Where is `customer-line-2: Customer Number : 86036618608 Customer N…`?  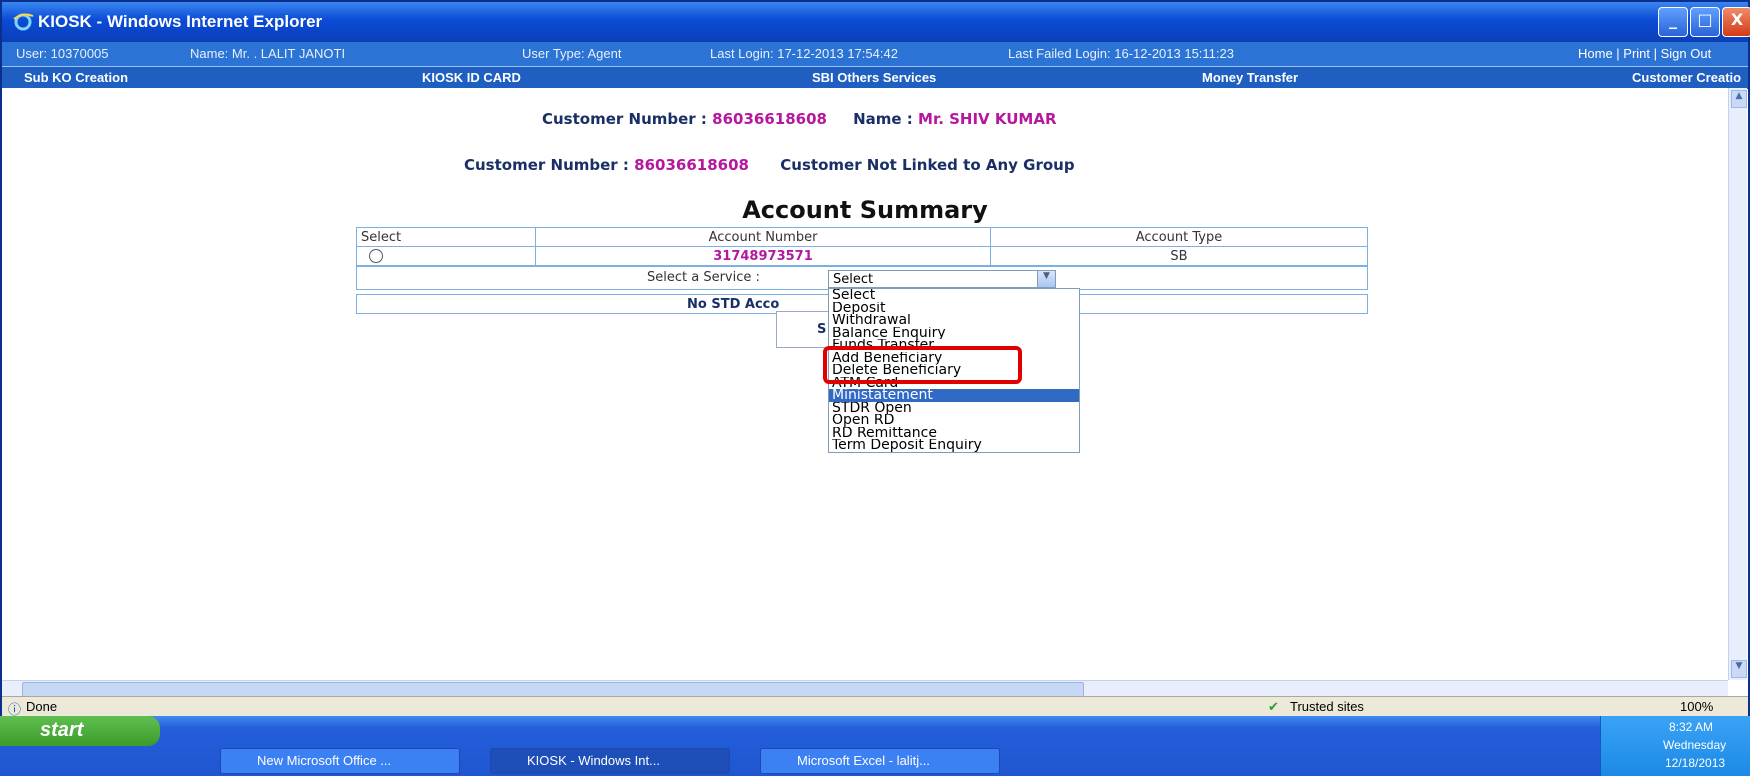 customer-line-2: Customer Number : 86036618608 Customer N… is located at coordinates (769, 165).